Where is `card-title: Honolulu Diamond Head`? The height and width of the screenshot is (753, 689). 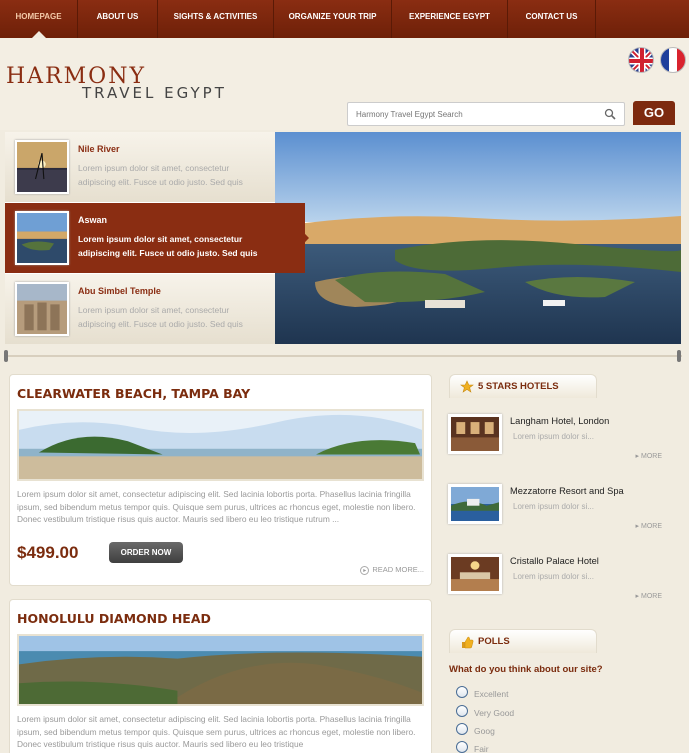 card-title: Honolulu Diamond Head is located at coordinates (114, 618).